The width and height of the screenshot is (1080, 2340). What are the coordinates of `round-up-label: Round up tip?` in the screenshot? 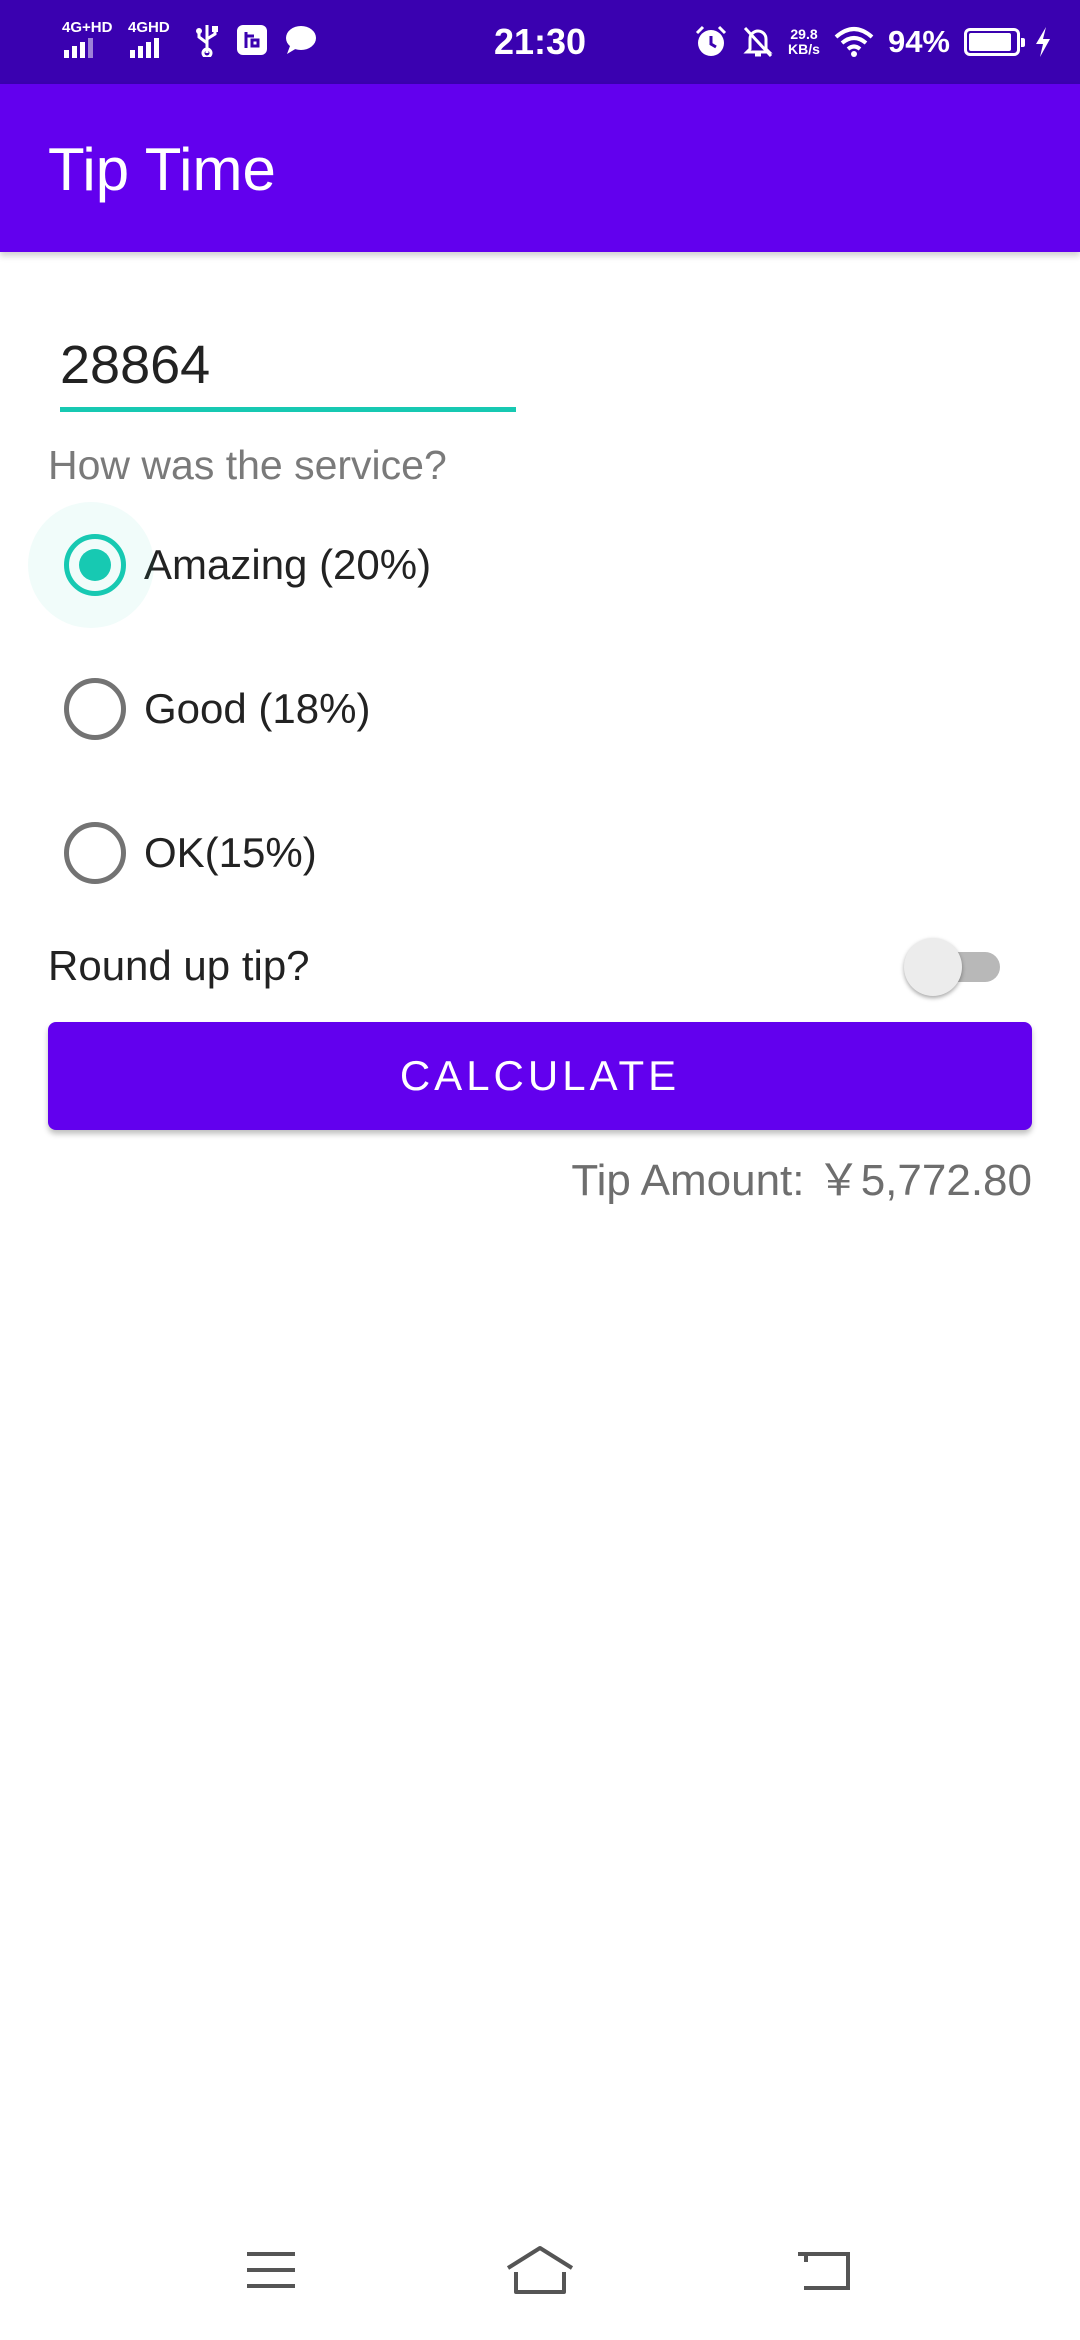 It's located at (179, 965).